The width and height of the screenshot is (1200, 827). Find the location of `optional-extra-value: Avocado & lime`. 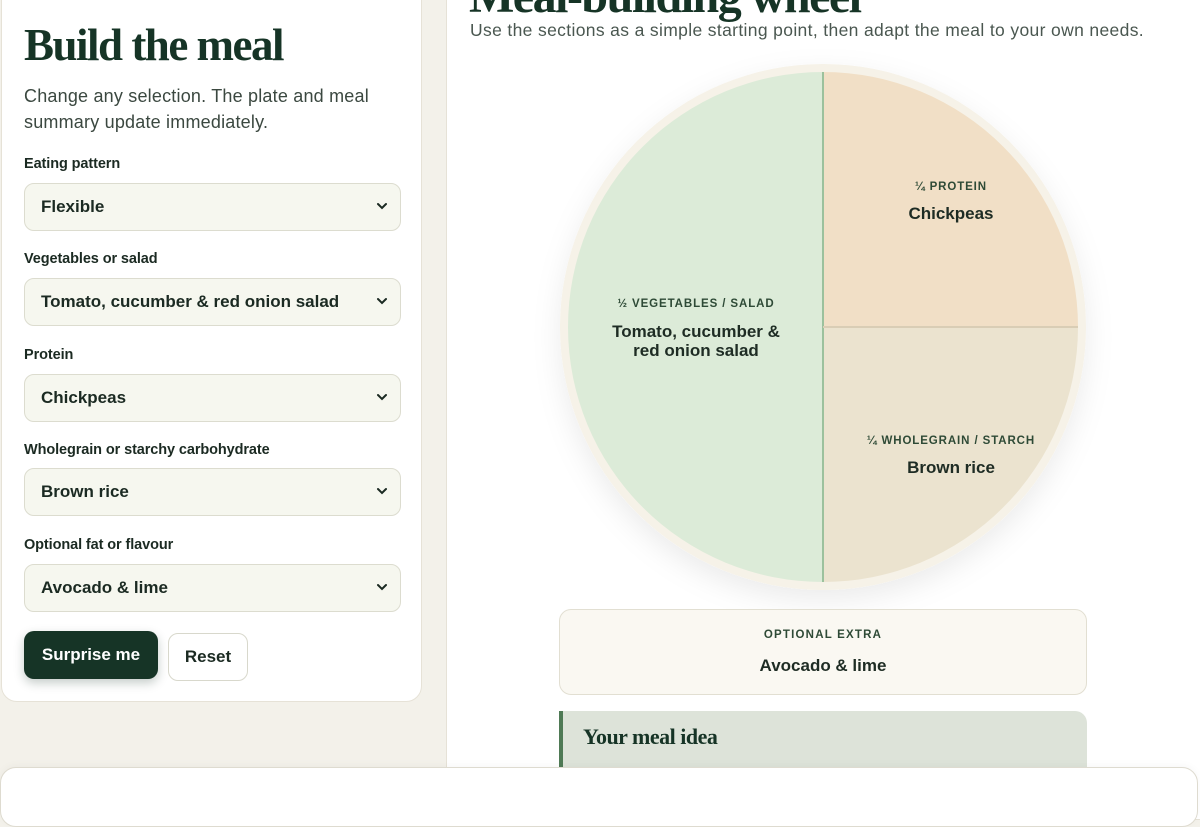

optional-extra-value: Avocado & lime is located at coordinates (823, 665).